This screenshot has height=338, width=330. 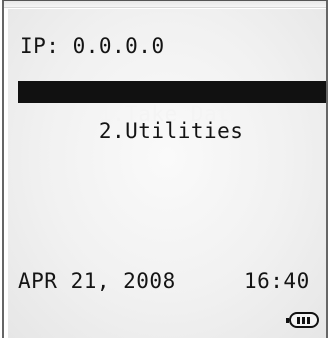 I want to click on ip-status: IP: 0.0.0.0, so click(x=92, y=46).